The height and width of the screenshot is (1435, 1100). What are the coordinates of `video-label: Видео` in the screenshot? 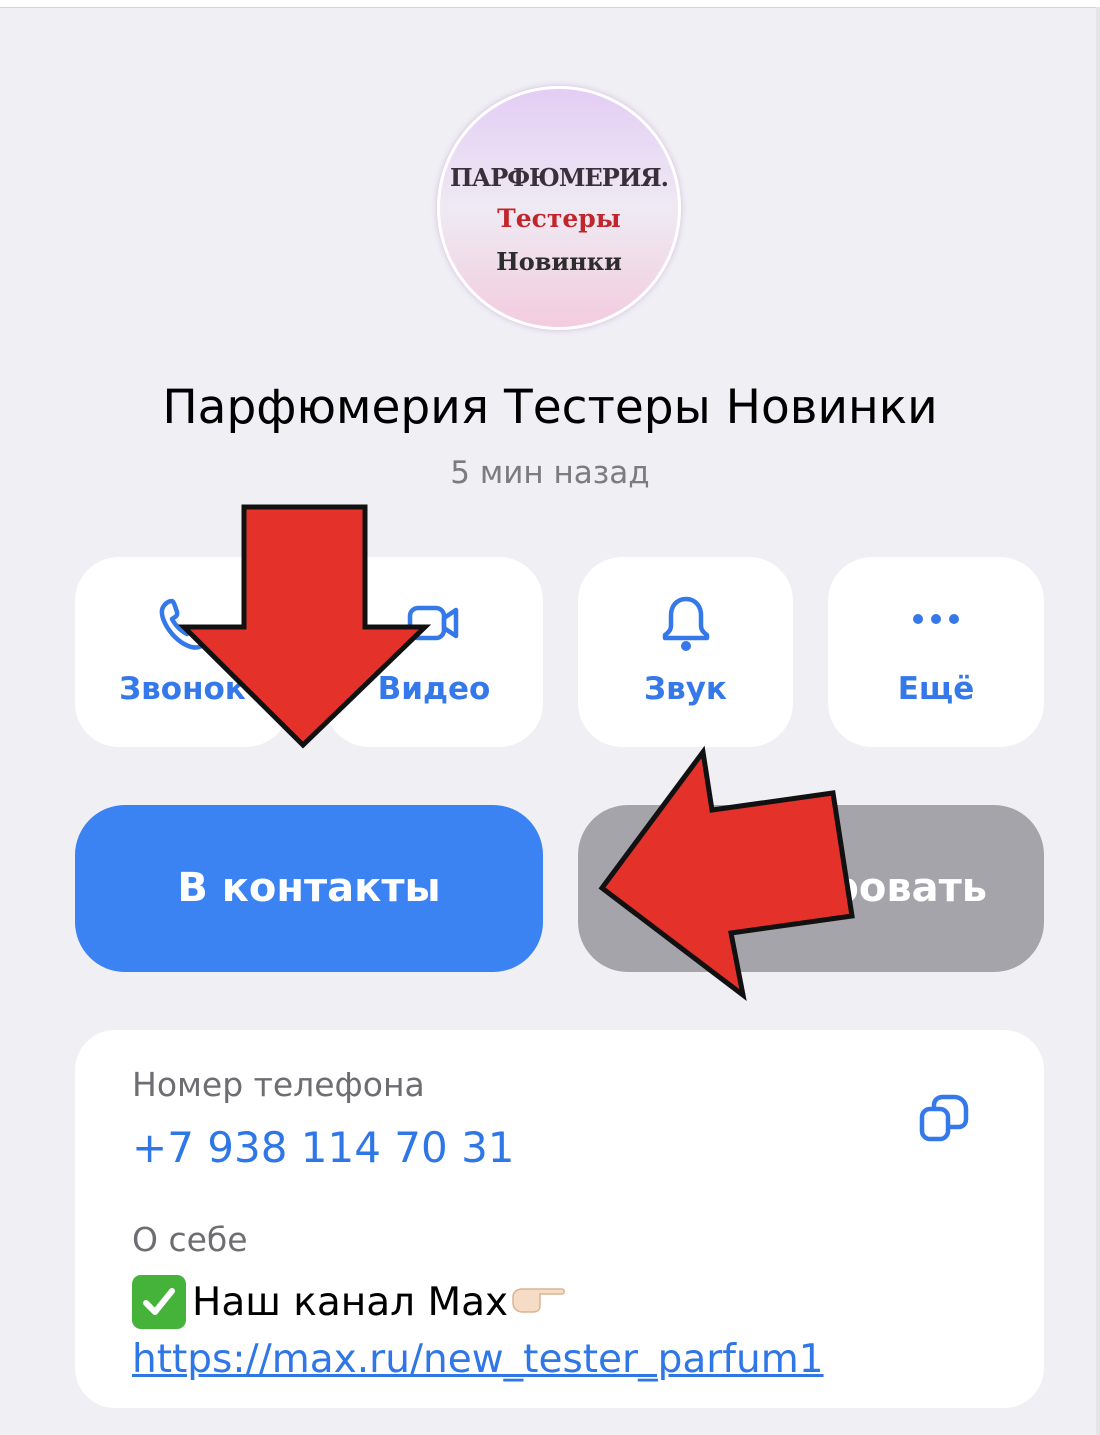 It's located at (434, 689).